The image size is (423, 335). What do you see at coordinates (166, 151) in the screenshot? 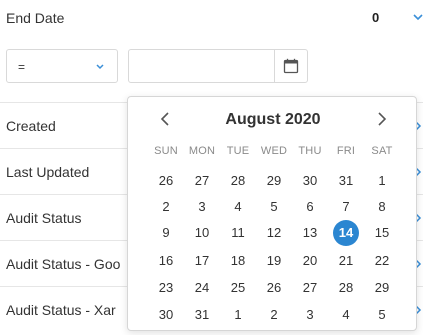
I see `weekday-label: SUN` at bounding box center [166, 151].